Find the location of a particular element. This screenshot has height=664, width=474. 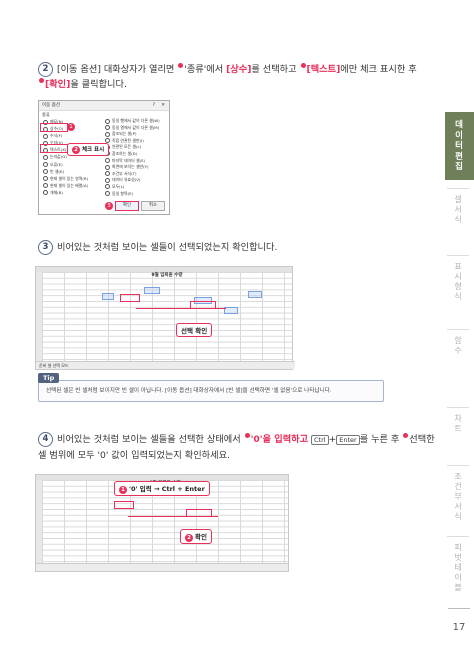

right-option: 참조하는 셀(D) is located at coordinates (136, 154).